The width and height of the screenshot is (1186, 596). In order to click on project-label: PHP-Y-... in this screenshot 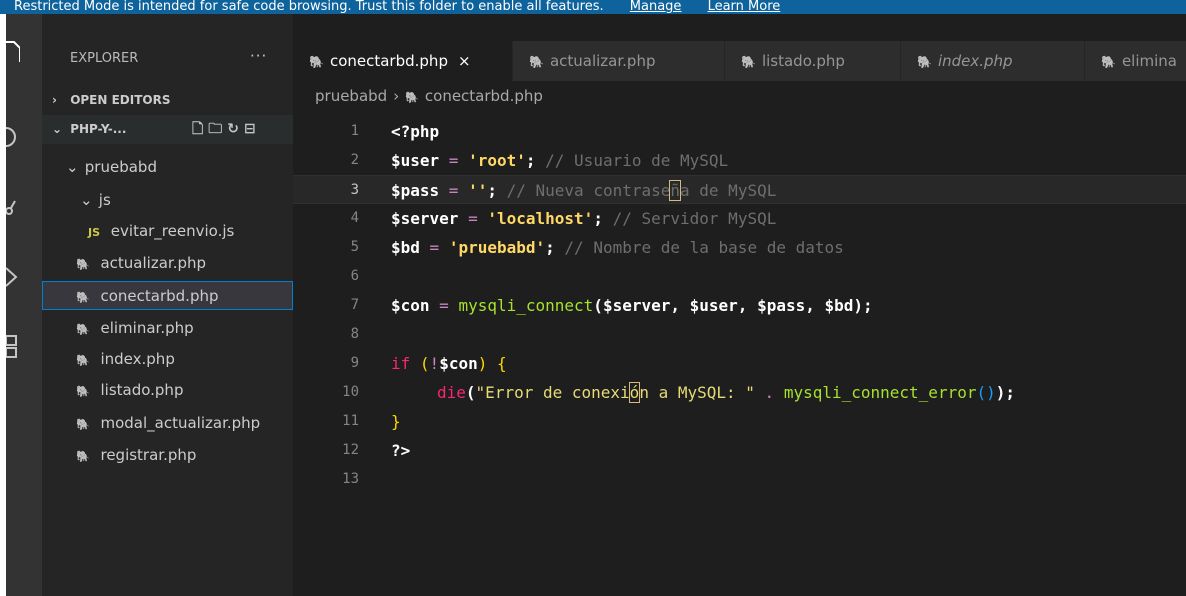, I will do `click(98, 129)`.